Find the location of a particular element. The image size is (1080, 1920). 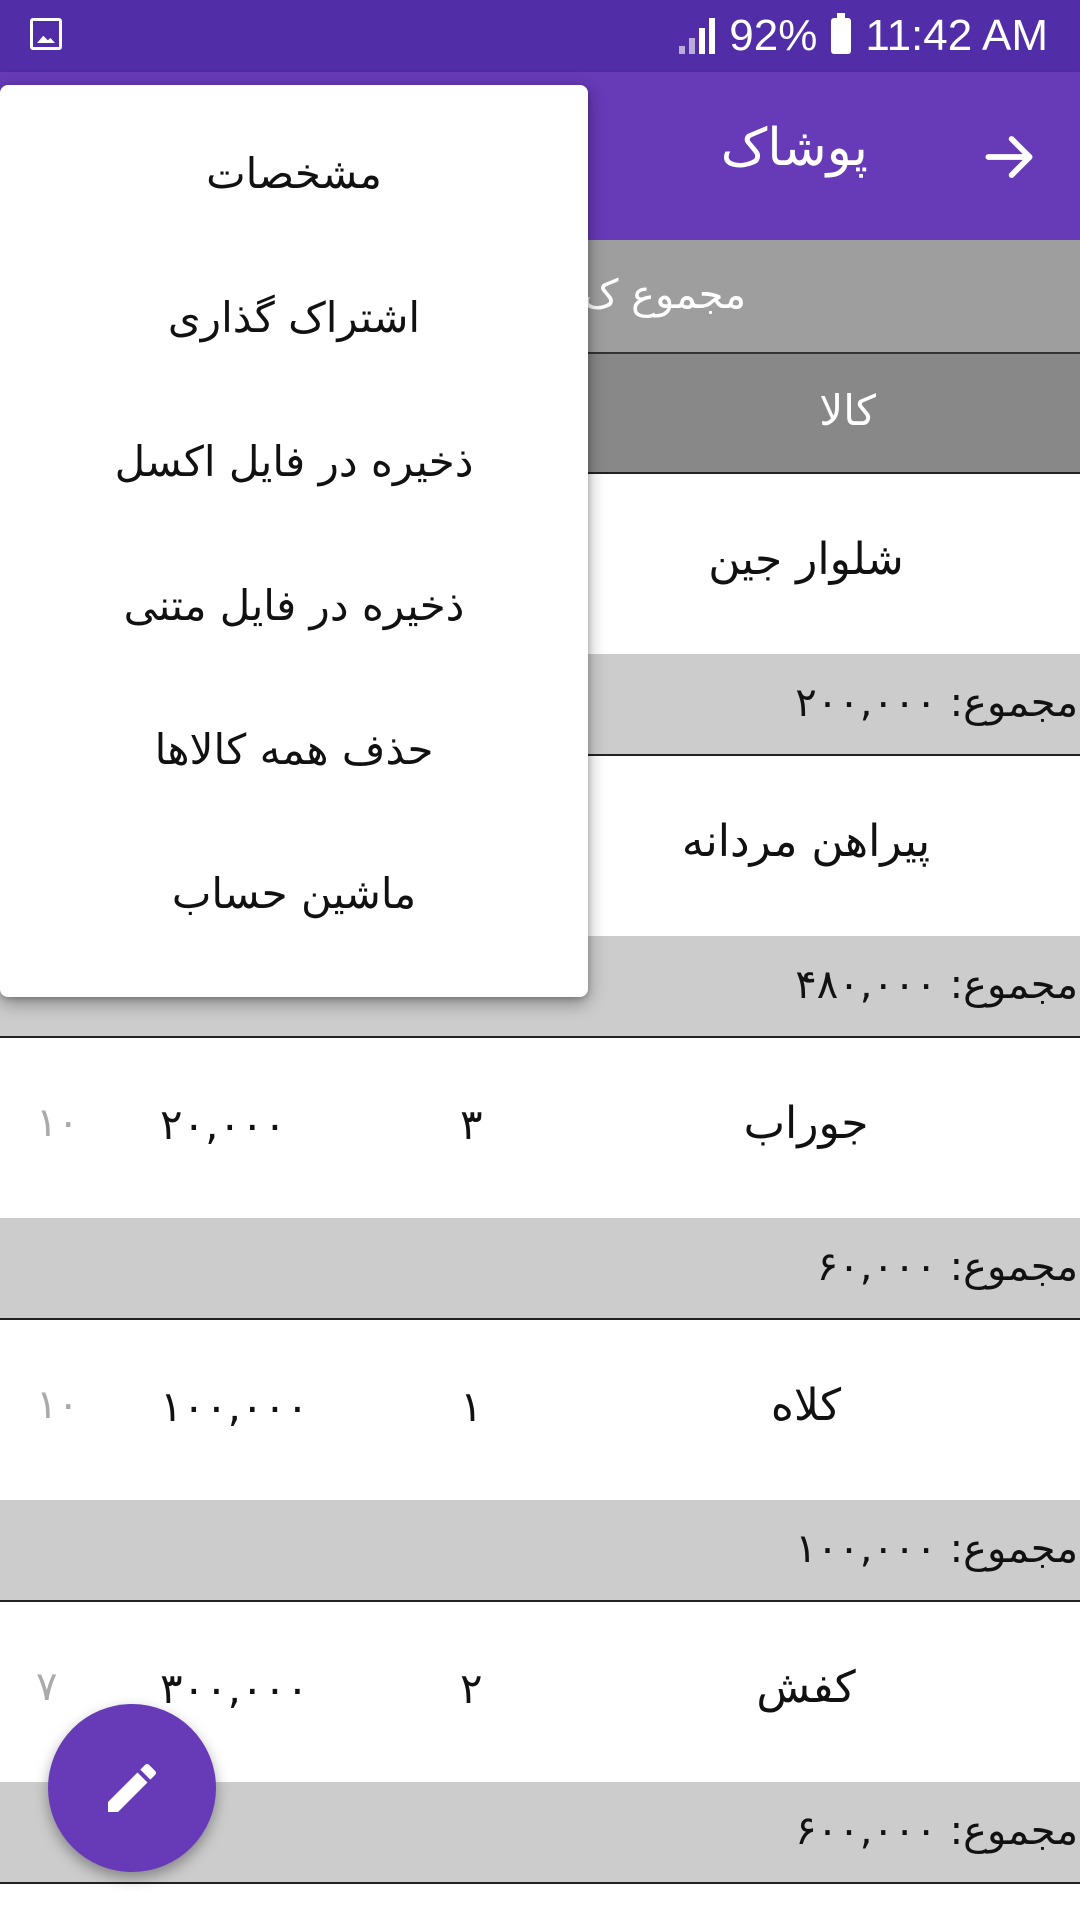

pencil-icon is located at coordinates (132, 1787).